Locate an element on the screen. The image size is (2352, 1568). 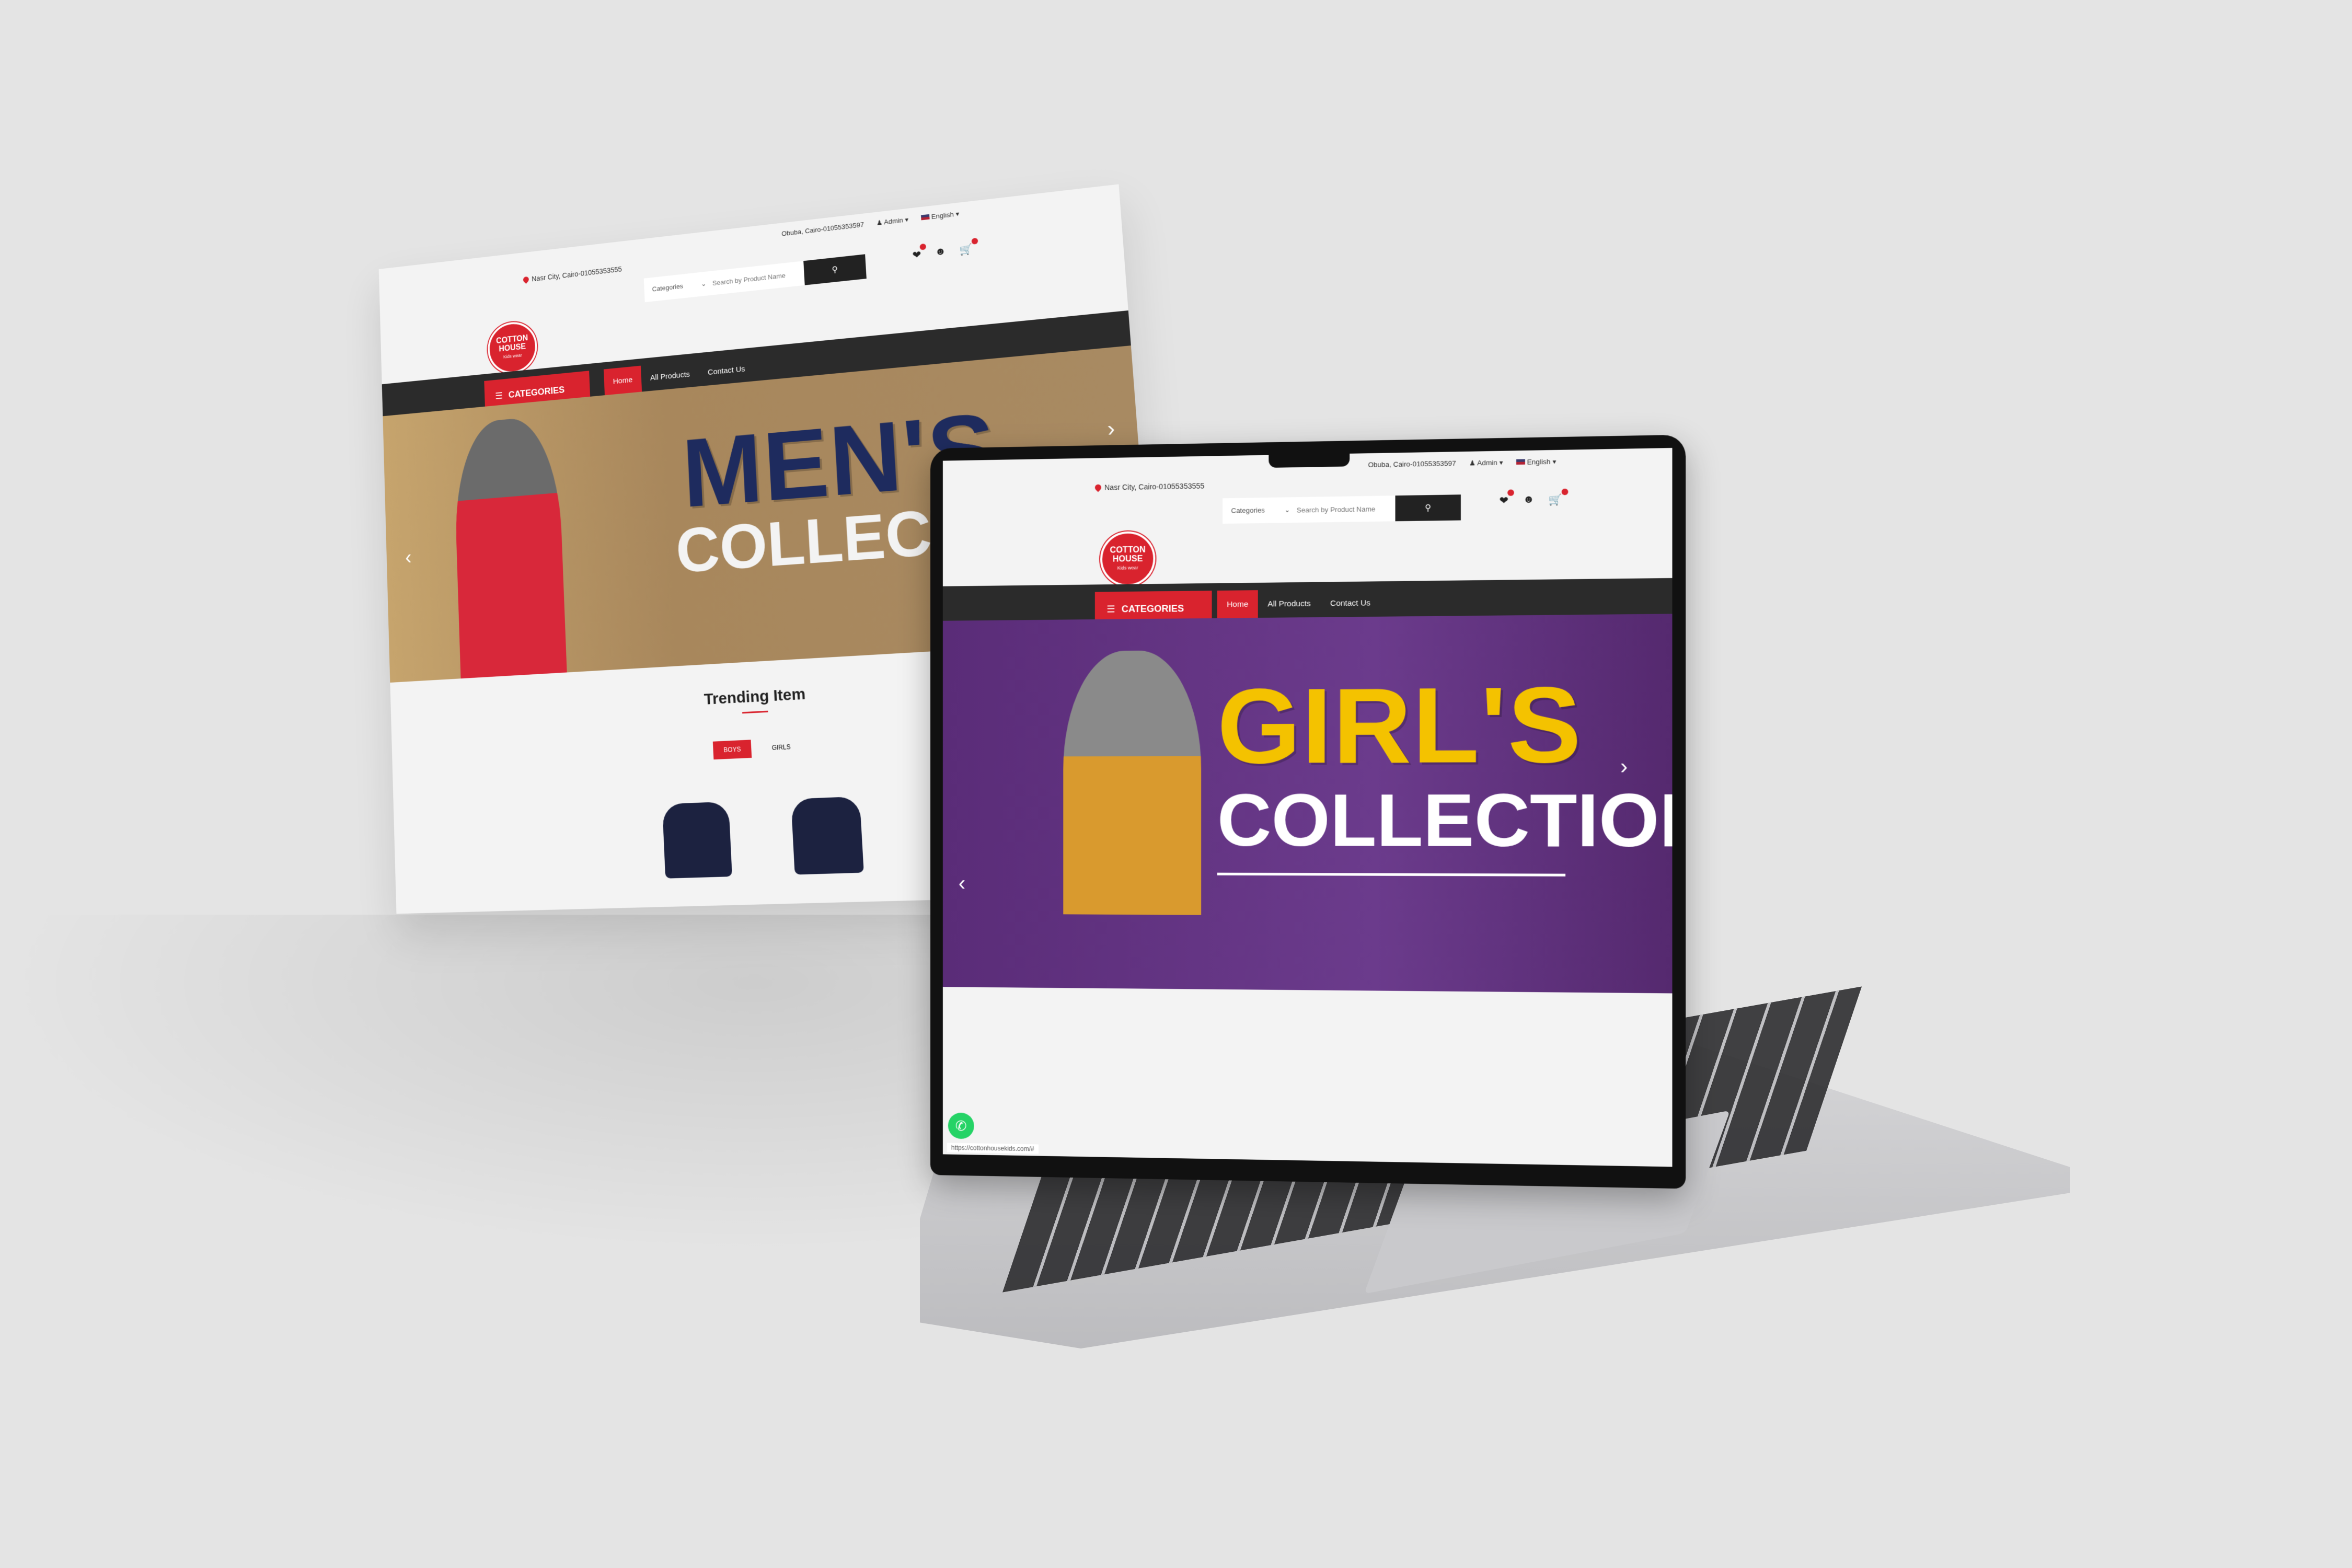
status-url: https://cottonhousekids.com/# is located at coordinates (993, 1148).